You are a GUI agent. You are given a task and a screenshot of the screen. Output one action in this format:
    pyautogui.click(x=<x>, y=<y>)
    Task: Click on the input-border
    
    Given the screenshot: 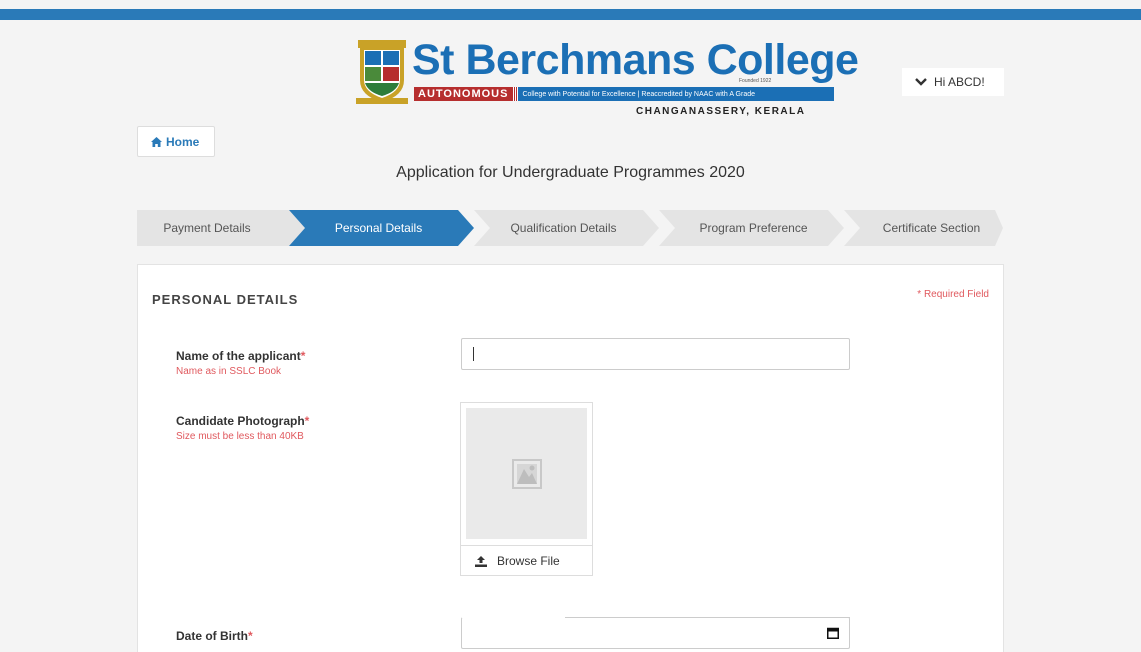 What is the action you would take?
    pyautogui.click(x=707, y=617)
    